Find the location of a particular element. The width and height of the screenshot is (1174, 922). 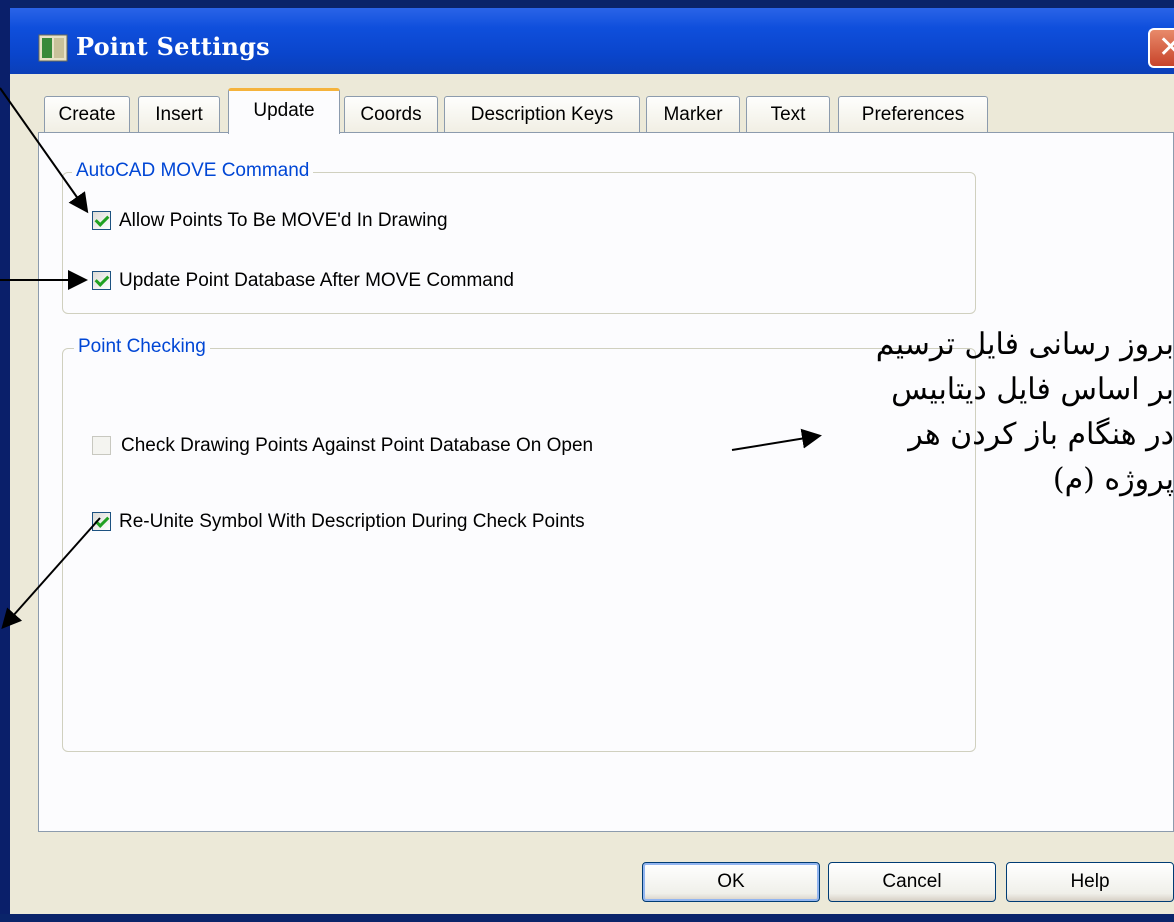

annotation-line-2: بر اساس فایل دیتابیس is located at coordinates (1032, 389).